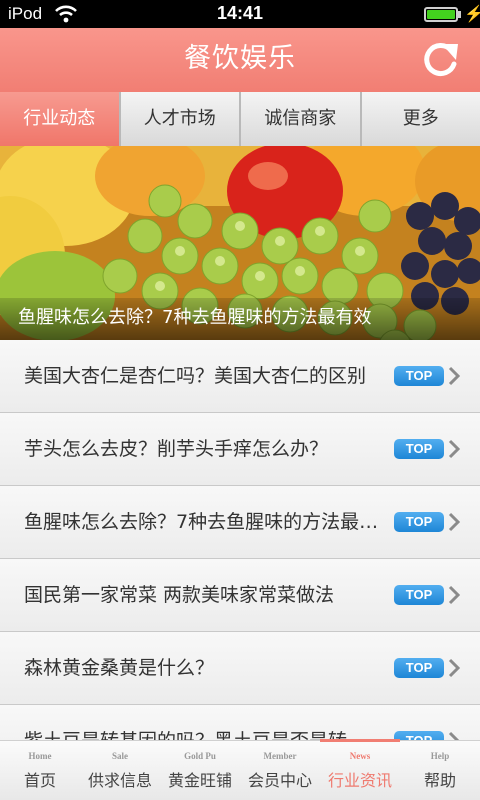 Image resolution: width=480 pixels, height=800 pixels. What do you see at coordinates (195, 376) in the screenshot?
I see `news-title: 美国大杏仁是杏仁吗？美国大杏仁的区别` at bounding box center [195, 376].